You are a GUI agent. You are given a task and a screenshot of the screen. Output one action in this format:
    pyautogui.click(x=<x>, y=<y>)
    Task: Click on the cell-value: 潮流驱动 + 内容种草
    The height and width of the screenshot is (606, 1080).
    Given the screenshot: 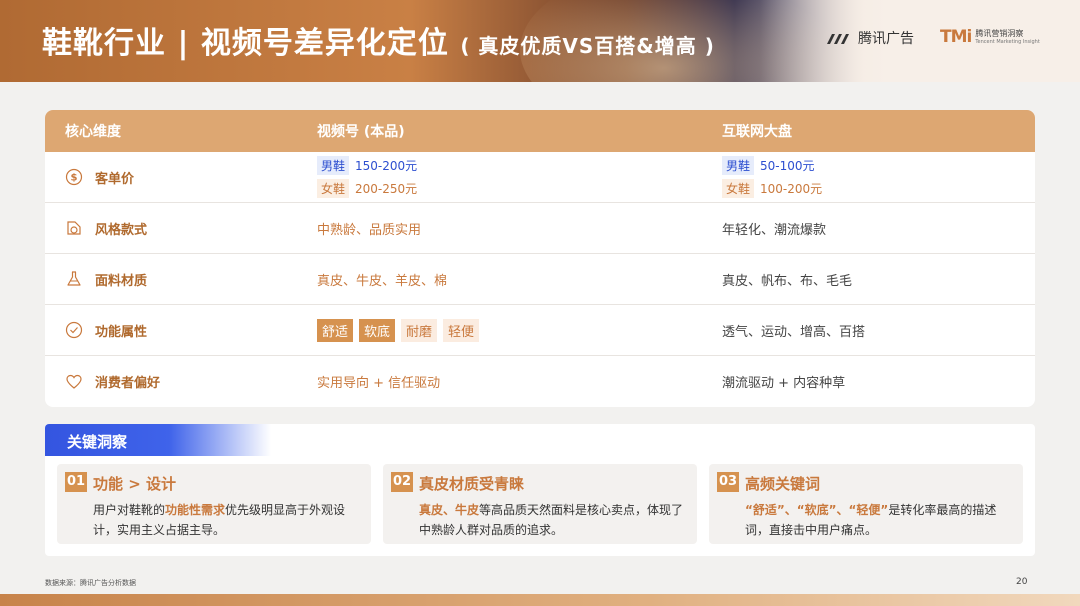 What is the action you would take?
    pyautogui.click(x=784, y=383)
    